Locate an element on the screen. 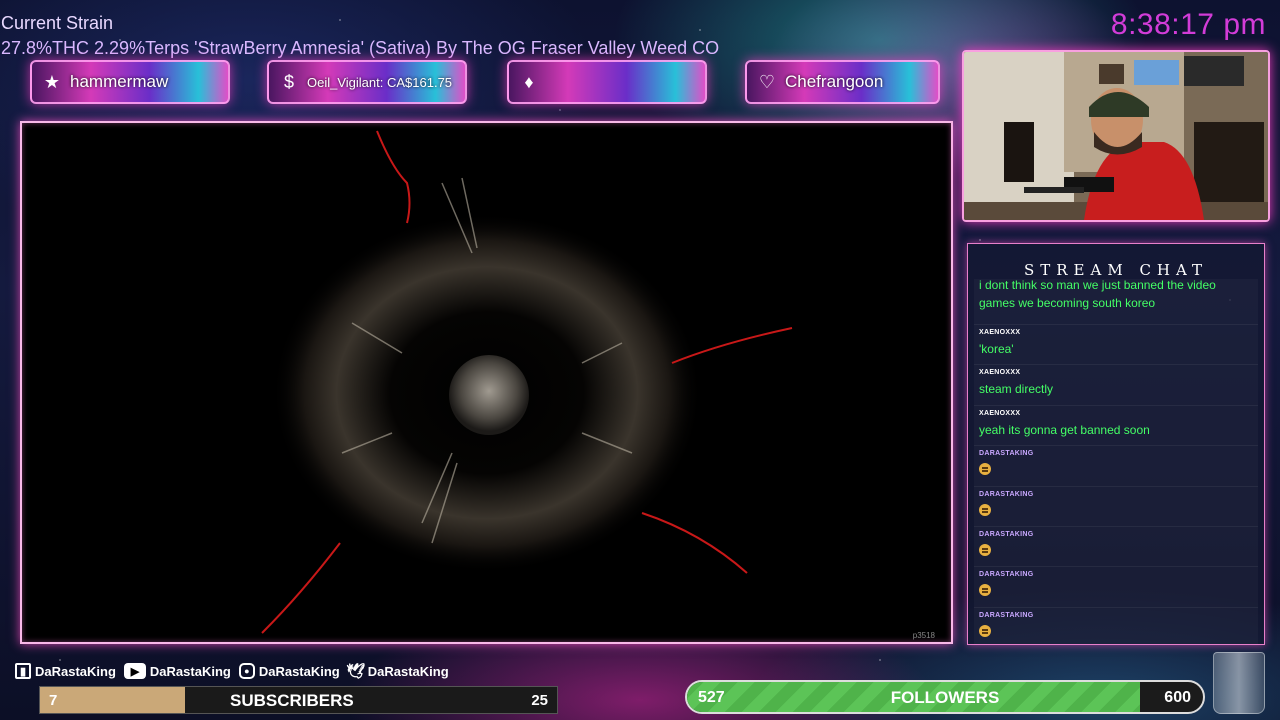  latest-follower-name: hammermaw is located at coordinates (119, 81).